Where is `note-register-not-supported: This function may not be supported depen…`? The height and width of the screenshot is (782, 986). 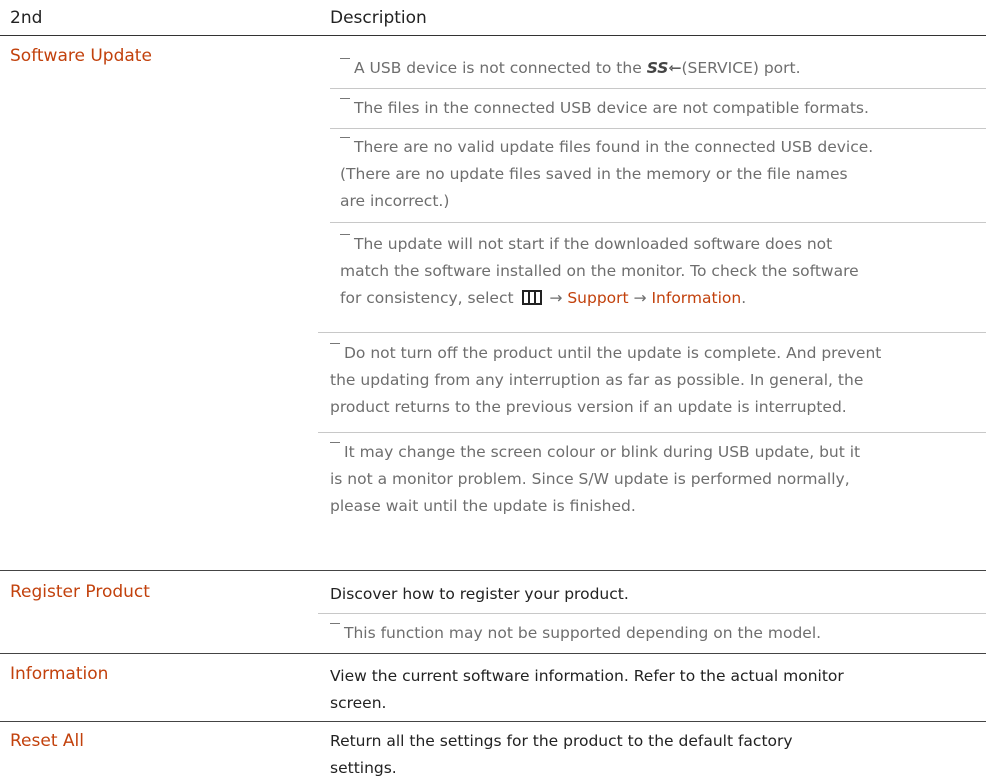 note-register-not-supported: This function may not be supported depen… is located at coordinates (655, 633).